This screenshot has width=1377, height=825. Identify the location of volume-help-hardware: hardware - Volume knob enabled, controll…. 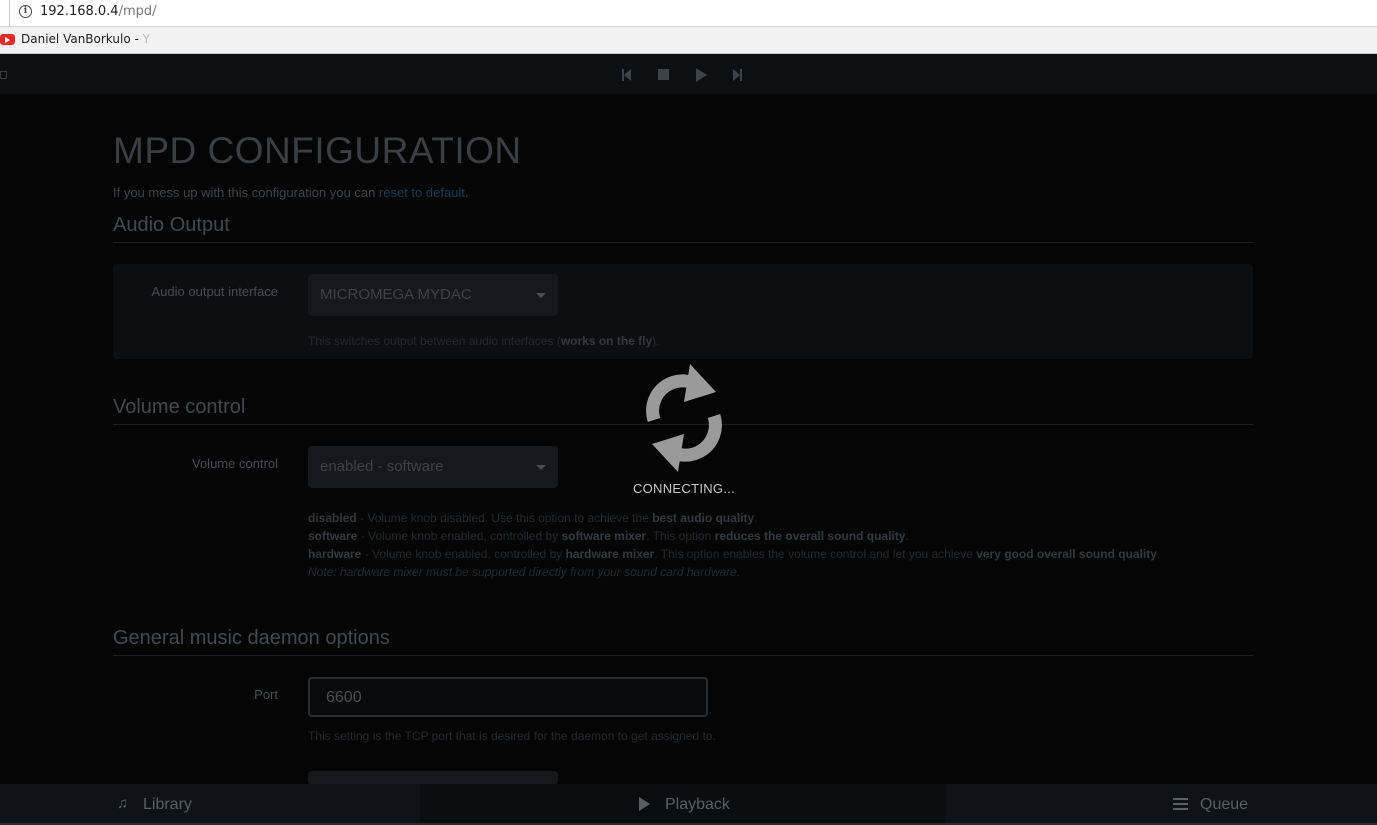
(734, 554).